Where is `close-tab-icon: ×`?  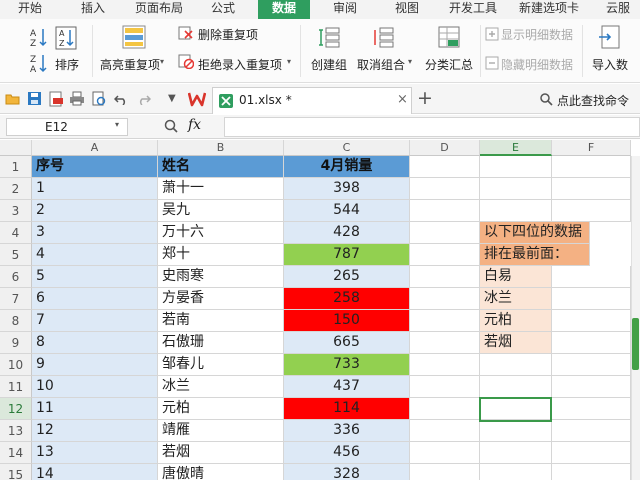
close-tab-icon: × is located at coordinates (402, 99).